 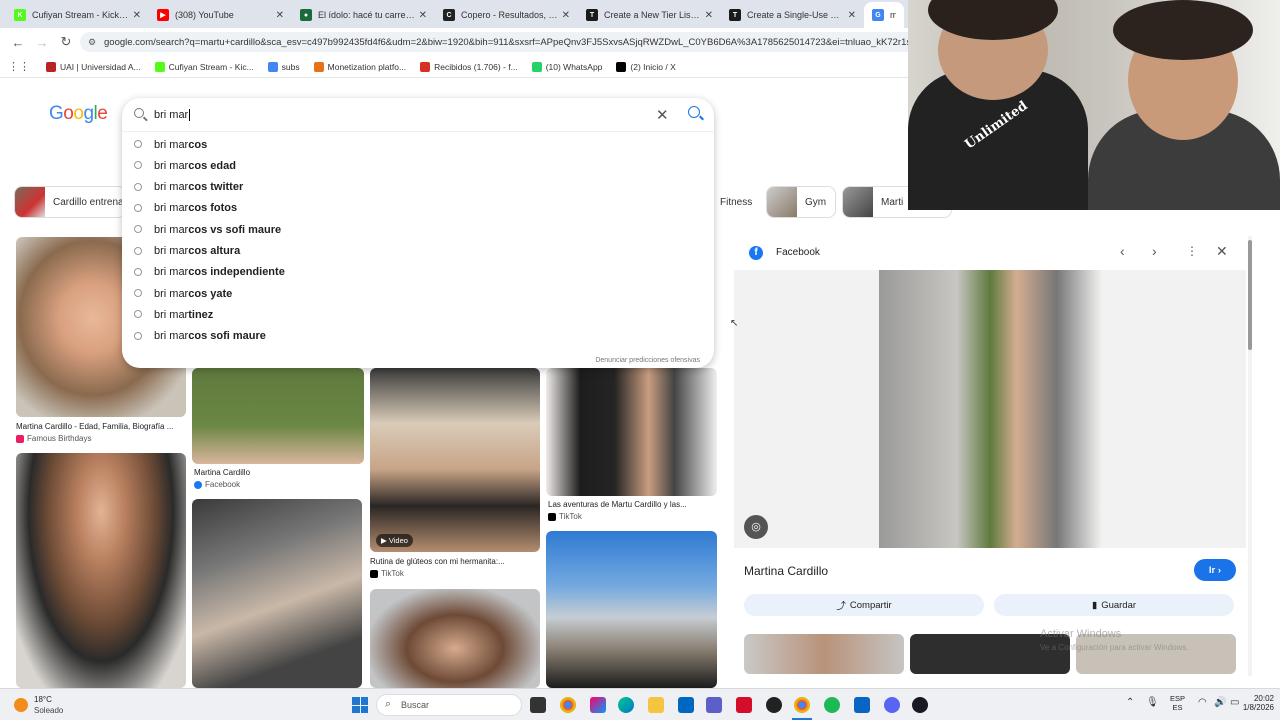 I want to click on task-view-icon, so click(x=538, y=705).